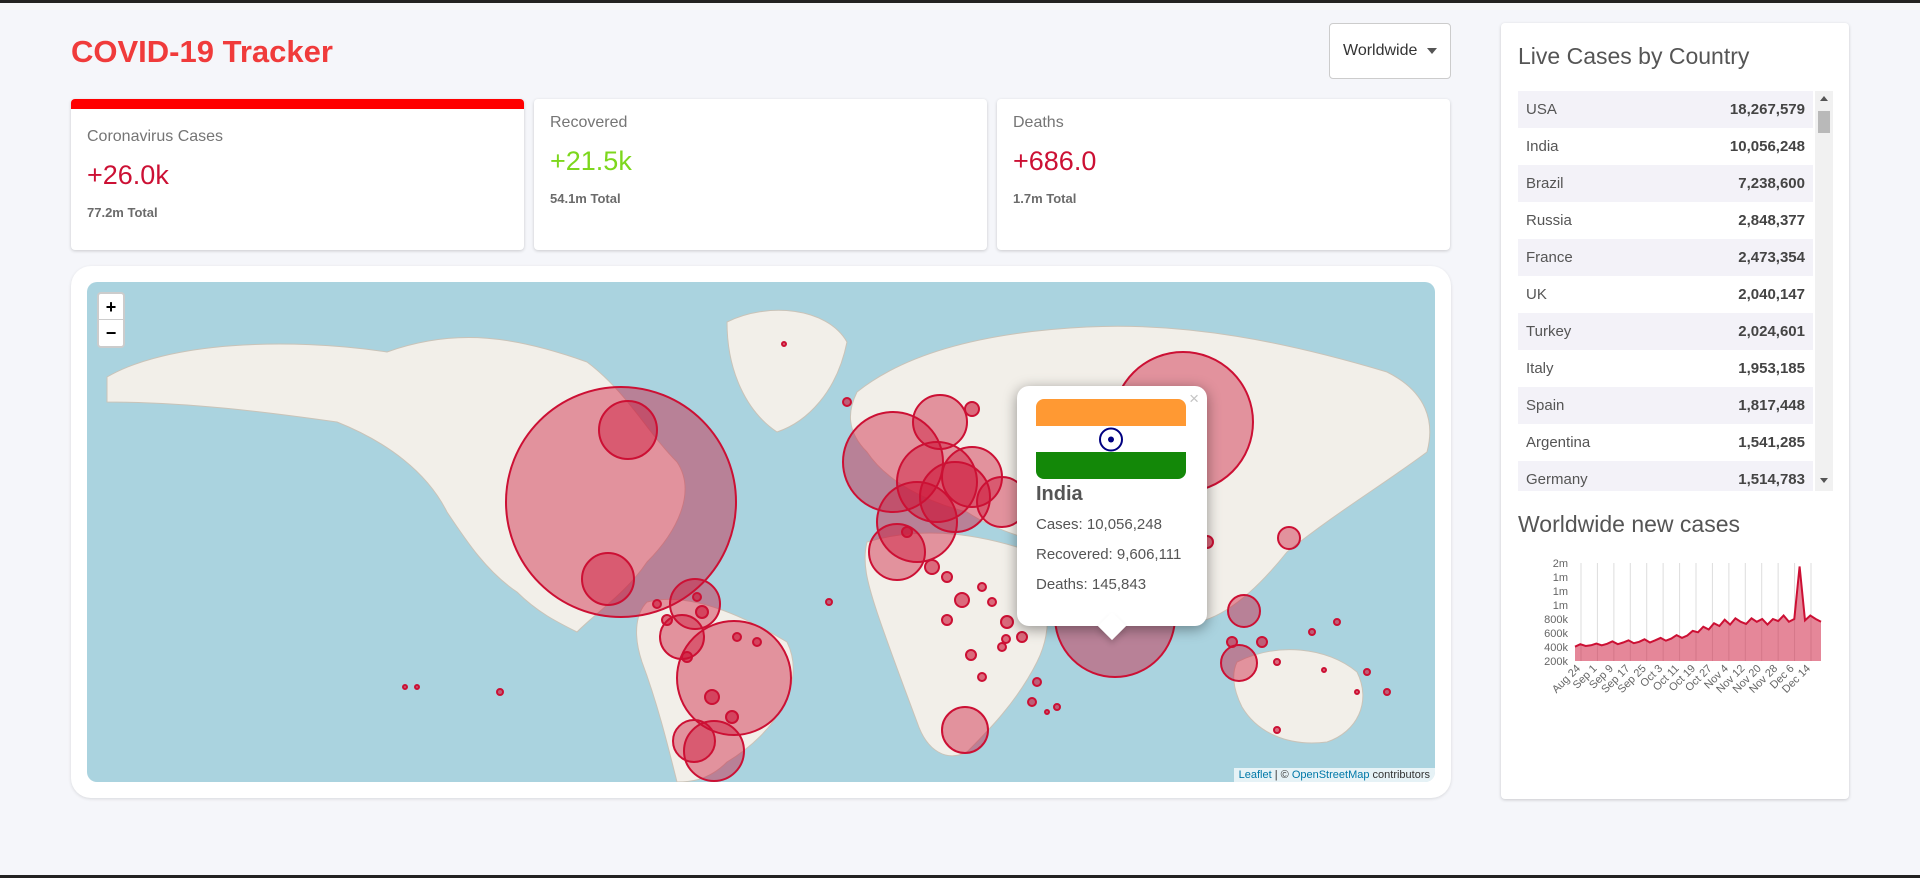  I want to click on table-cell-cases: 2,040,147, so click(1771, 294).